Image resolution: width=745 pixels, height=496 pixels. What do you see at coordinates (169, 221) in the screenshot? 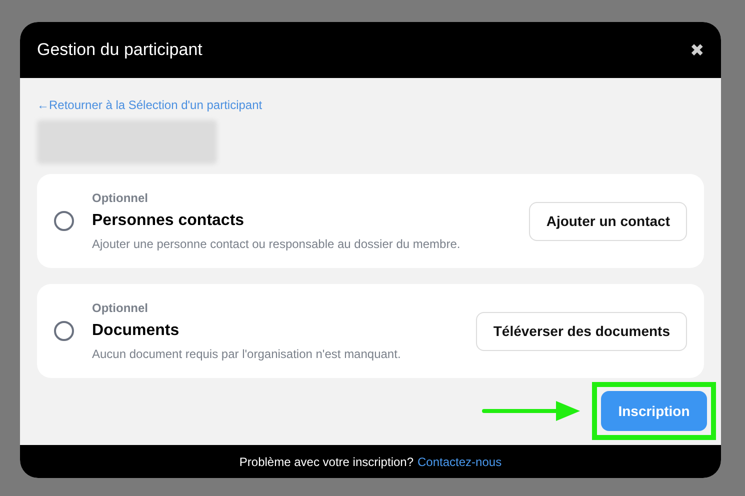
I see `task-title: Personnes contacts` at bounding box center [169, 221].